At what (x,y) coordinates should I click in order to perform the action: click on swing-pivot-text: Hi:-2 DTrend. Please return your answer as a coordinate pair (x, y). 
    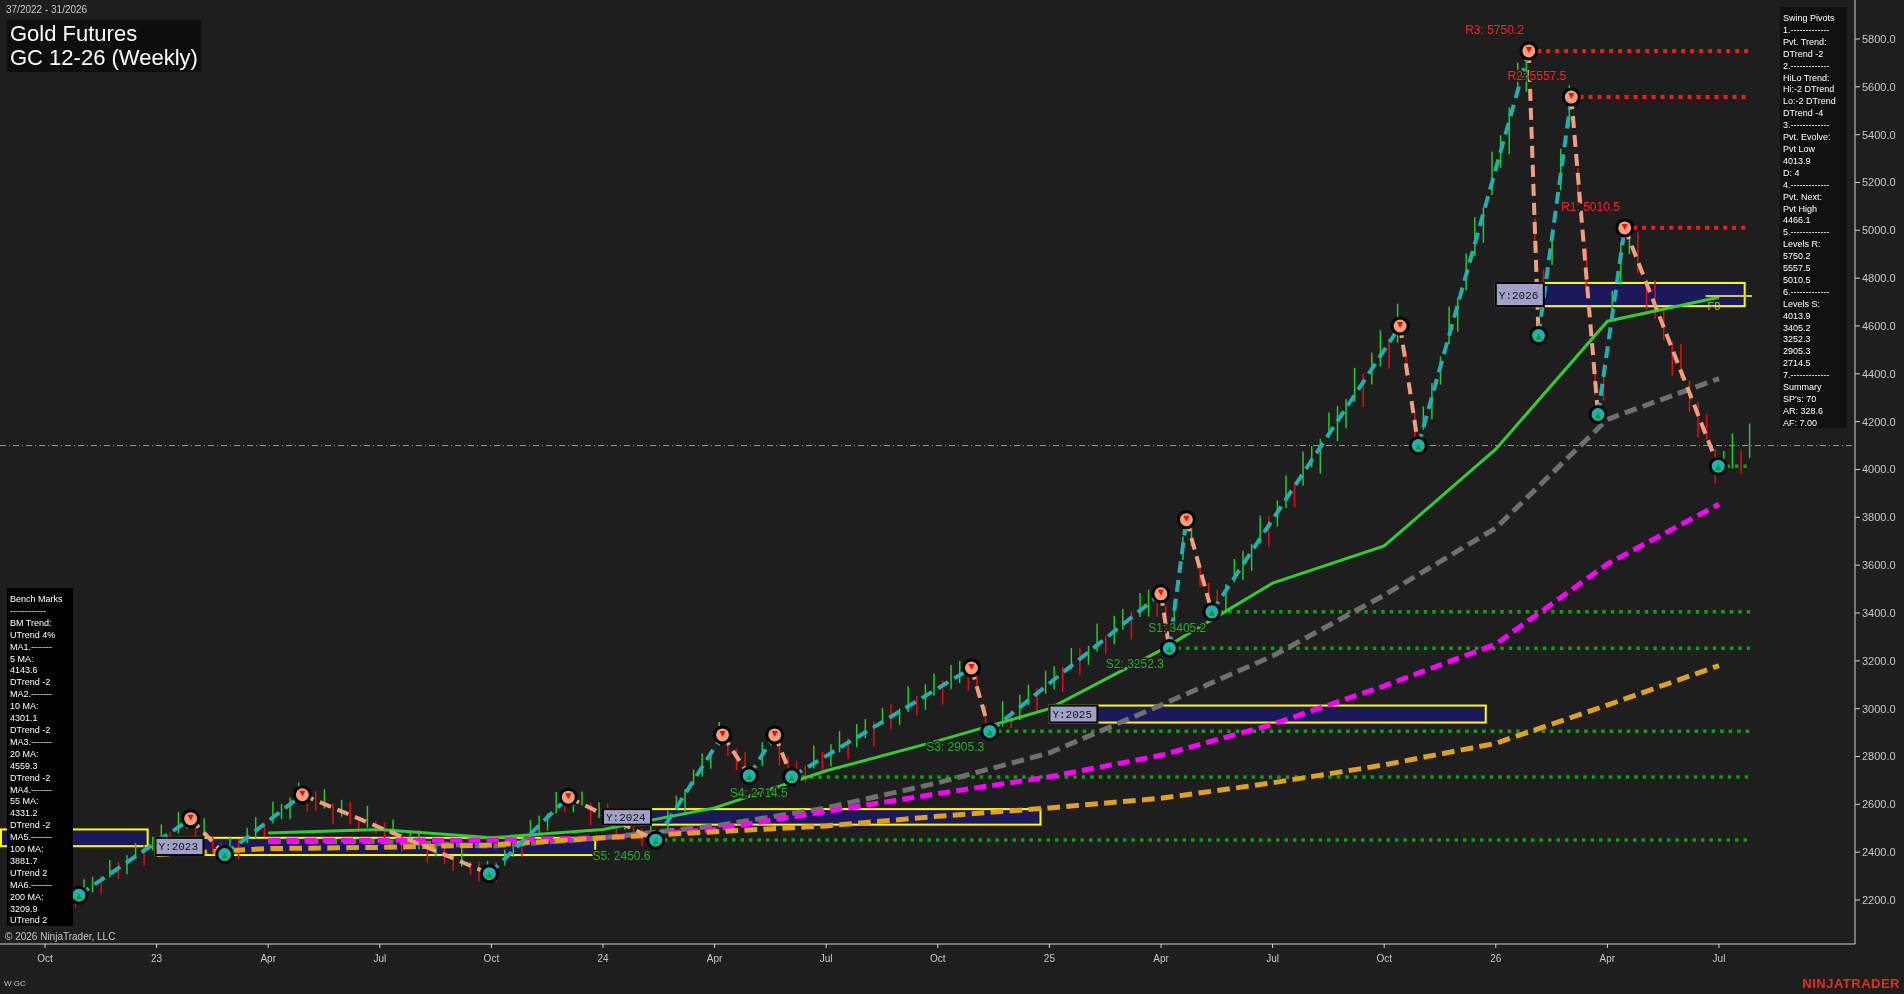
    Looking at the image, I should click on (1809, 90).